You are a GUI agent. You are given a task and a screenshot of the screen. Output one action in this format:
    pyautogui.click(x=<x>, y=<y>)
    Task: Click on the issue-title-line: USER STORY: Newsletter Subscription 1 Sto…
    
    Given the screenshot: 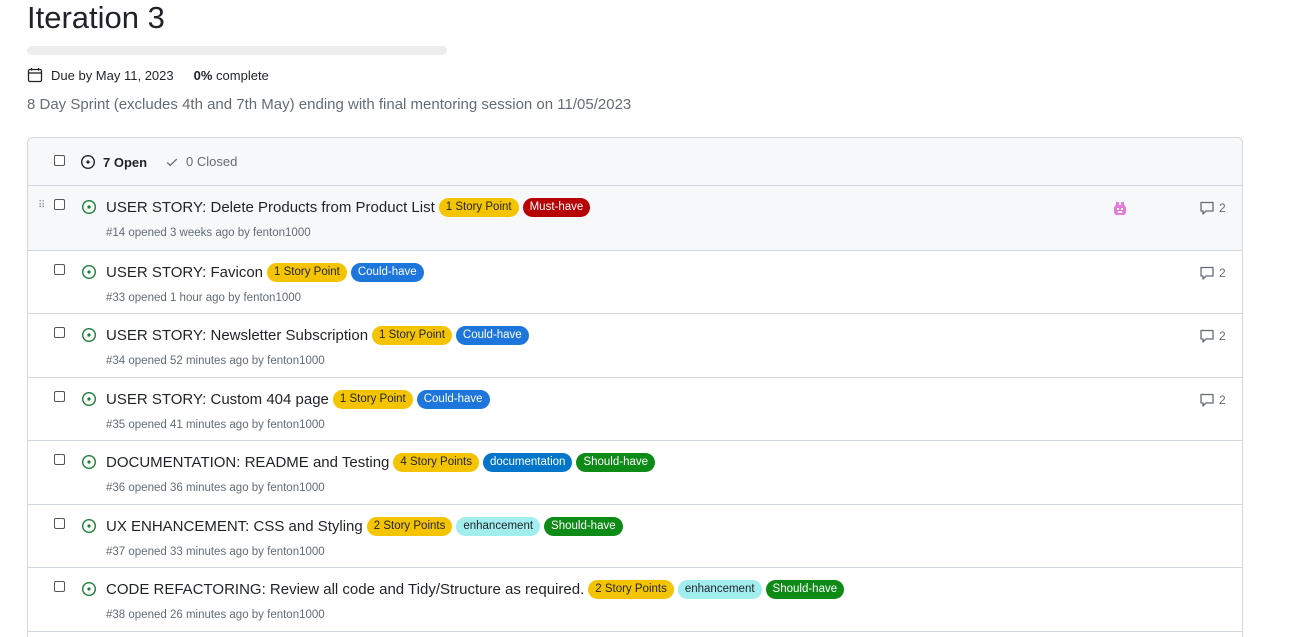 What is the action you would take?
    pyautogui.click(x=319, y=335)
    